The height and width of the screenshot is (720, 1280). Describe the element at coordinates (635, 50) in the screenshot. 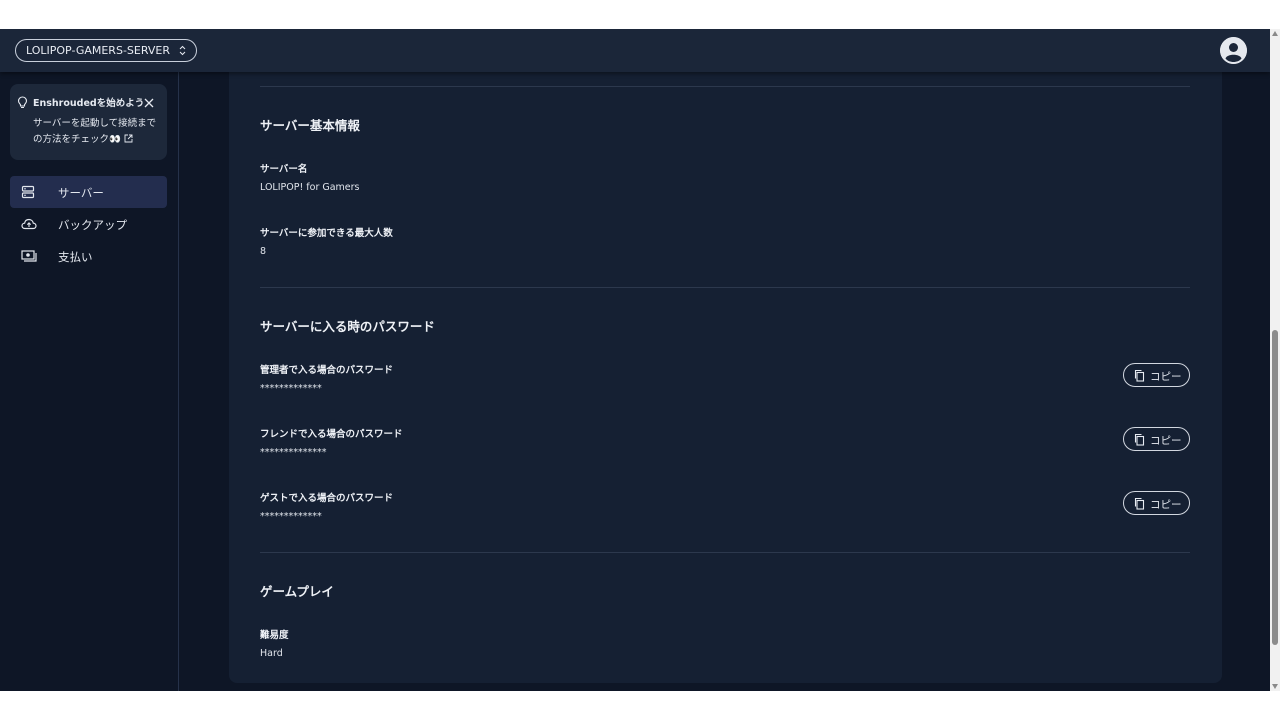

I see `top-bar: LOLIPOP-GAMERS-SERVER` at that location.